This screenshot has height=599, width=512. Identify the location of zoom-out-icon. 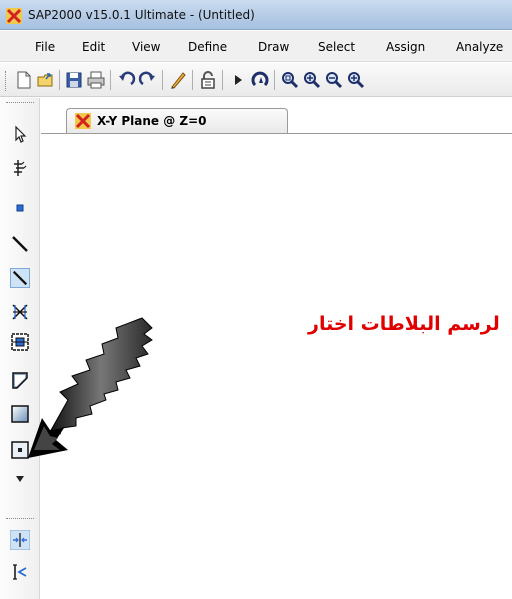
(334, 80).